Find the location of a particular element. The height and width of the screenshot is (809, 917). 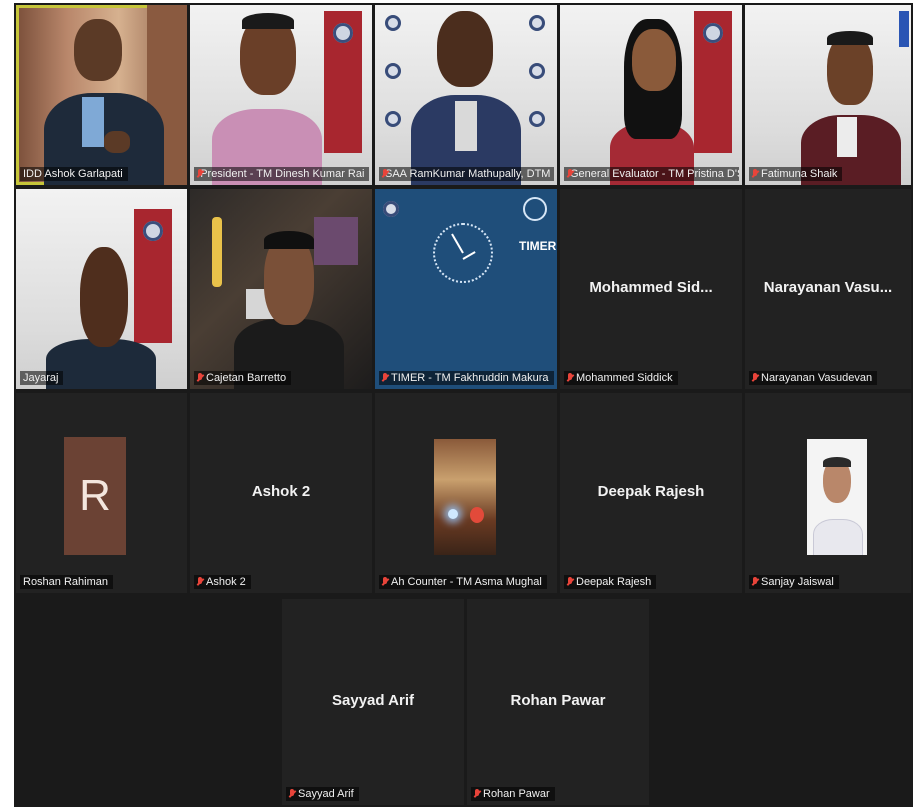

participant-name-label: Fatimuna Shaik is located at coordinates (796, 174).